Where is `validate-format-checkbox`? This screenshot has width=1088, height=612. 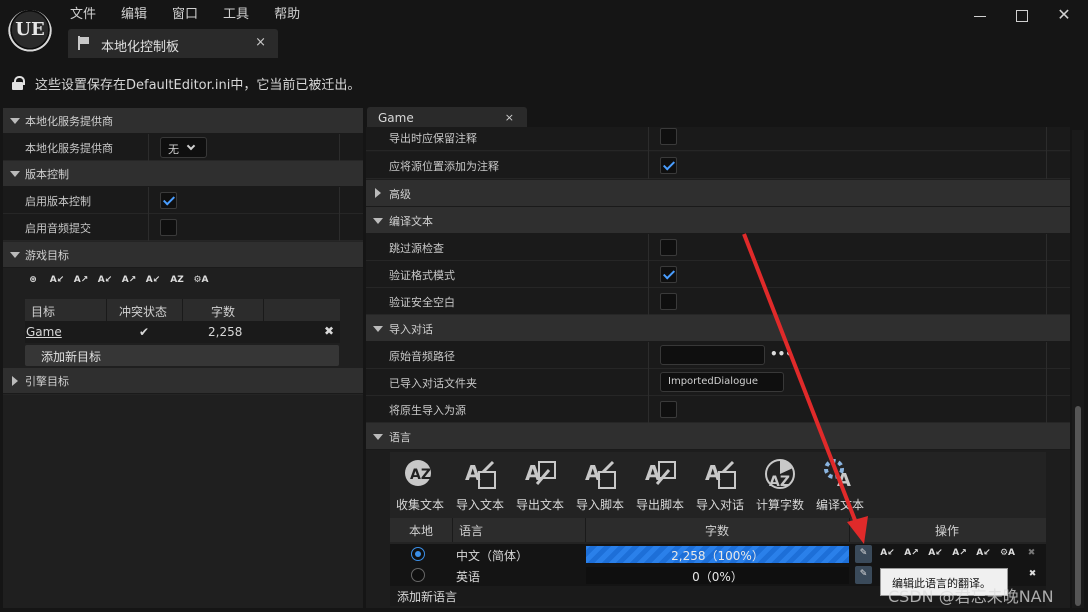 validate-format-checkbox is located at coordinates (668, 274).